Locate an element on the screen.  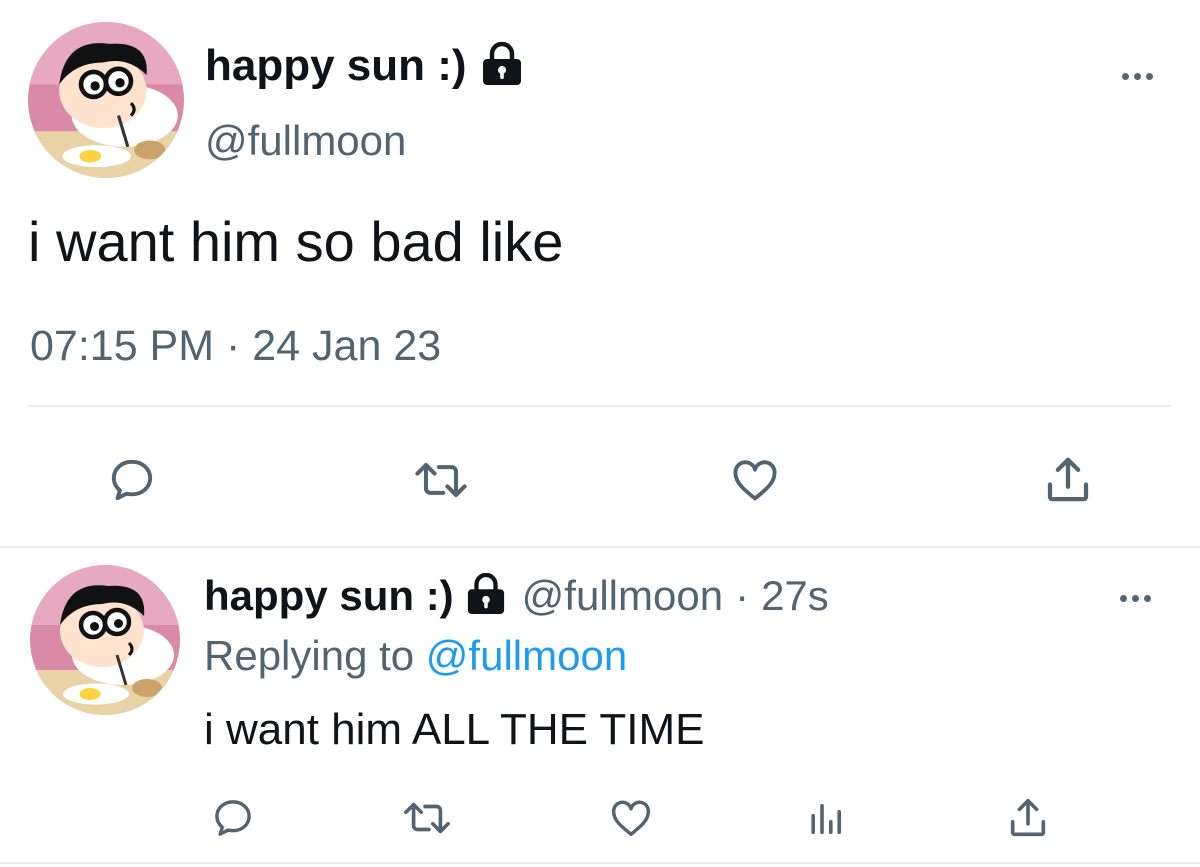
analytics-button is located at coordinates (825, 818).